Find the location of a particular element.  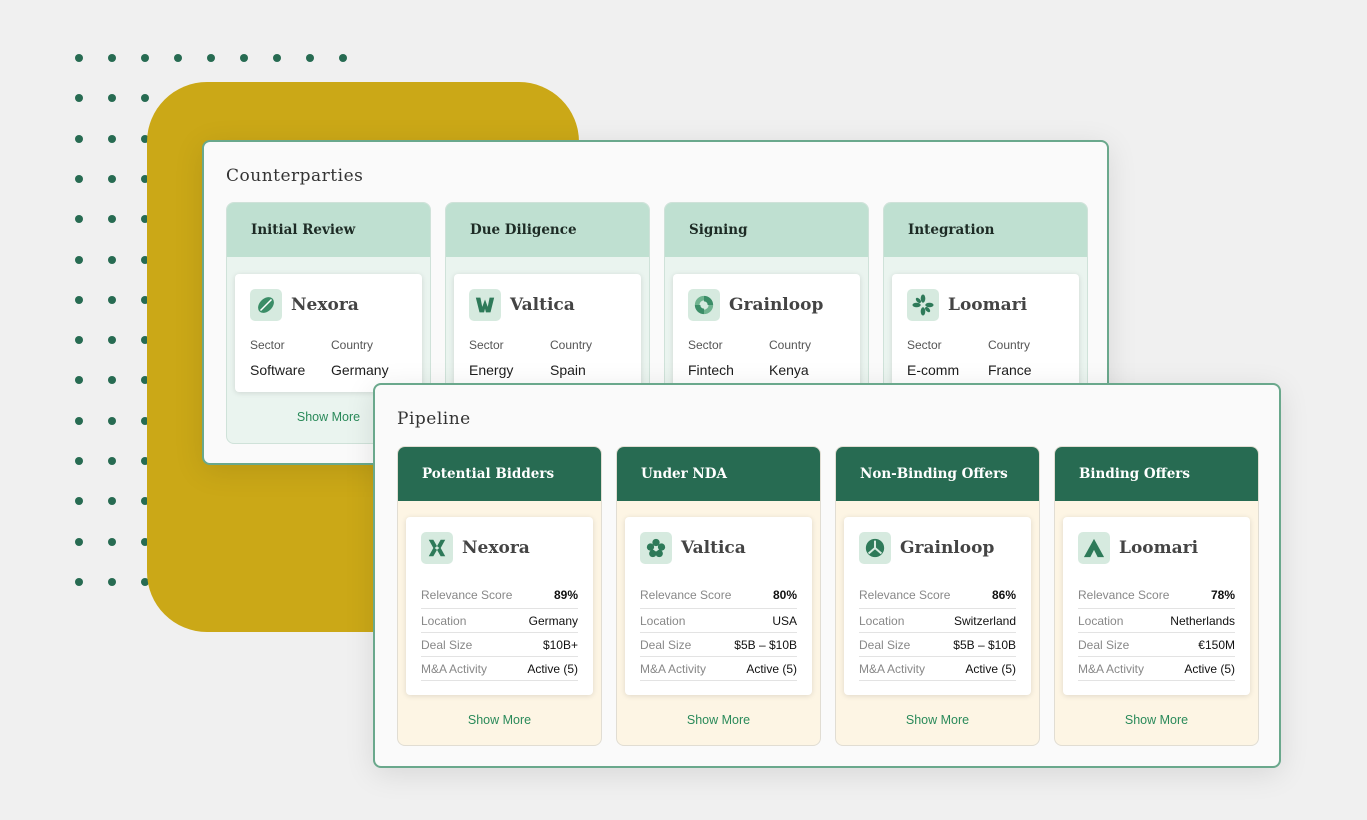

stage-header: Binding Offers is located at coordinates (1156, 474).